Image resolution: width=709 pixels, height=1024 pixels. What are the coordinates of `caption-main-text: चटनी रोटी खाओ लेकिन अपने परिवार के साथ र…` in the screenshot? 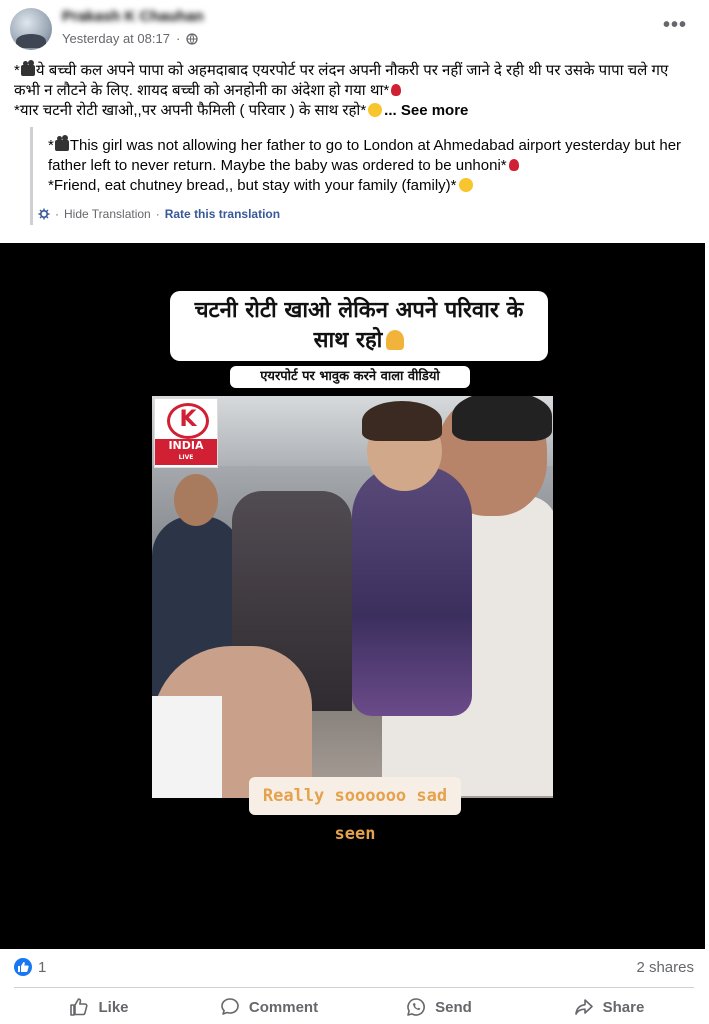 It's located at (359, 325).